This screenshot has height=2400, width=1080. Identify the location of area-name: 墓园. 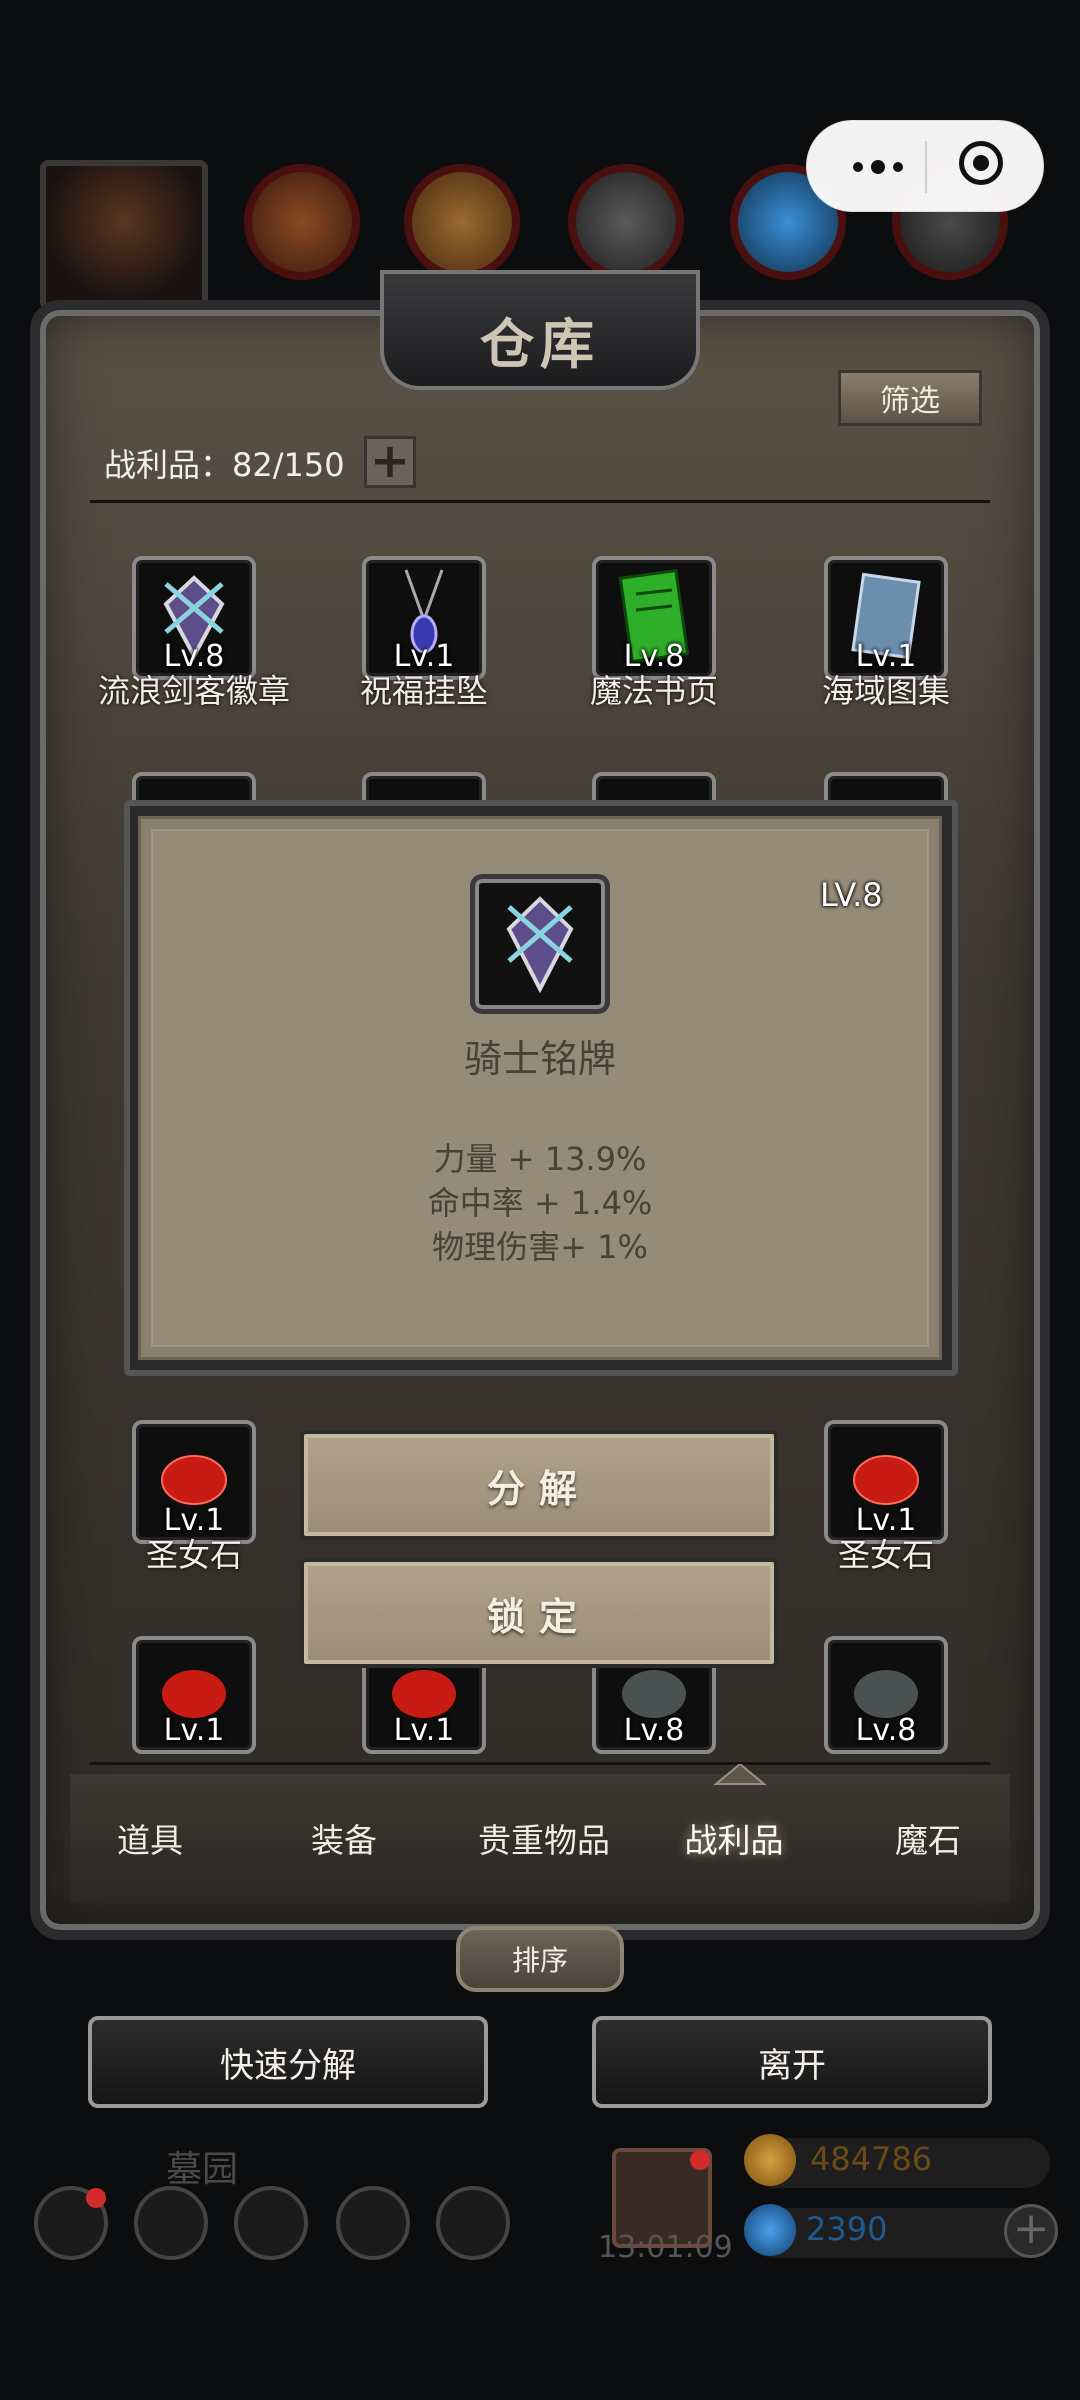
(202, 2169).